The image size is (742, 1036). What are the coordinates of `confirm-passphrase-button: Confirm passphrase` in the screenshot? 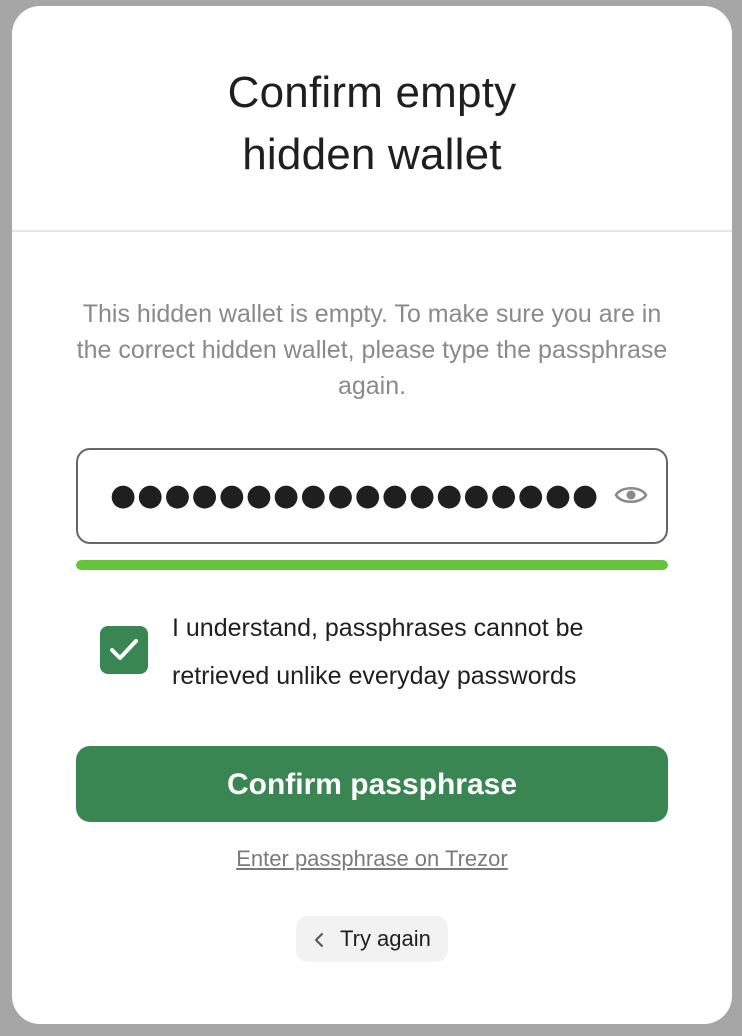 It's located at (372, 784).